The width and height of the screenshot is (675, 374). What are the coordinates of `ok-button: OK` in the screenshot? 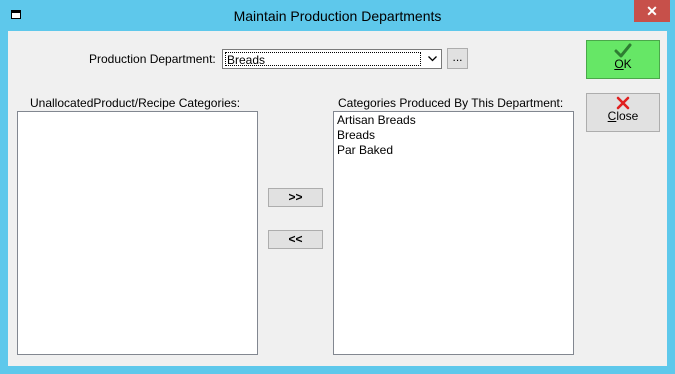 It's located at (623, 59).